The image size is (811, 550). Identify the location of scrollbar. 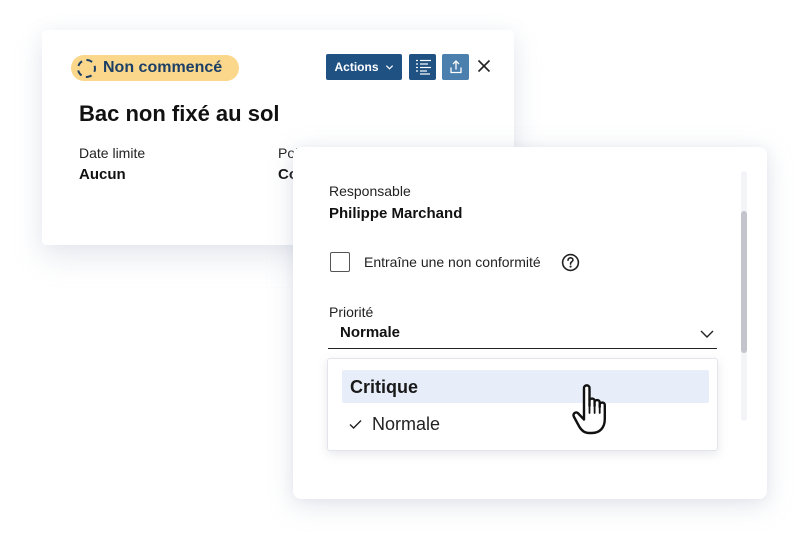
(744, 296).